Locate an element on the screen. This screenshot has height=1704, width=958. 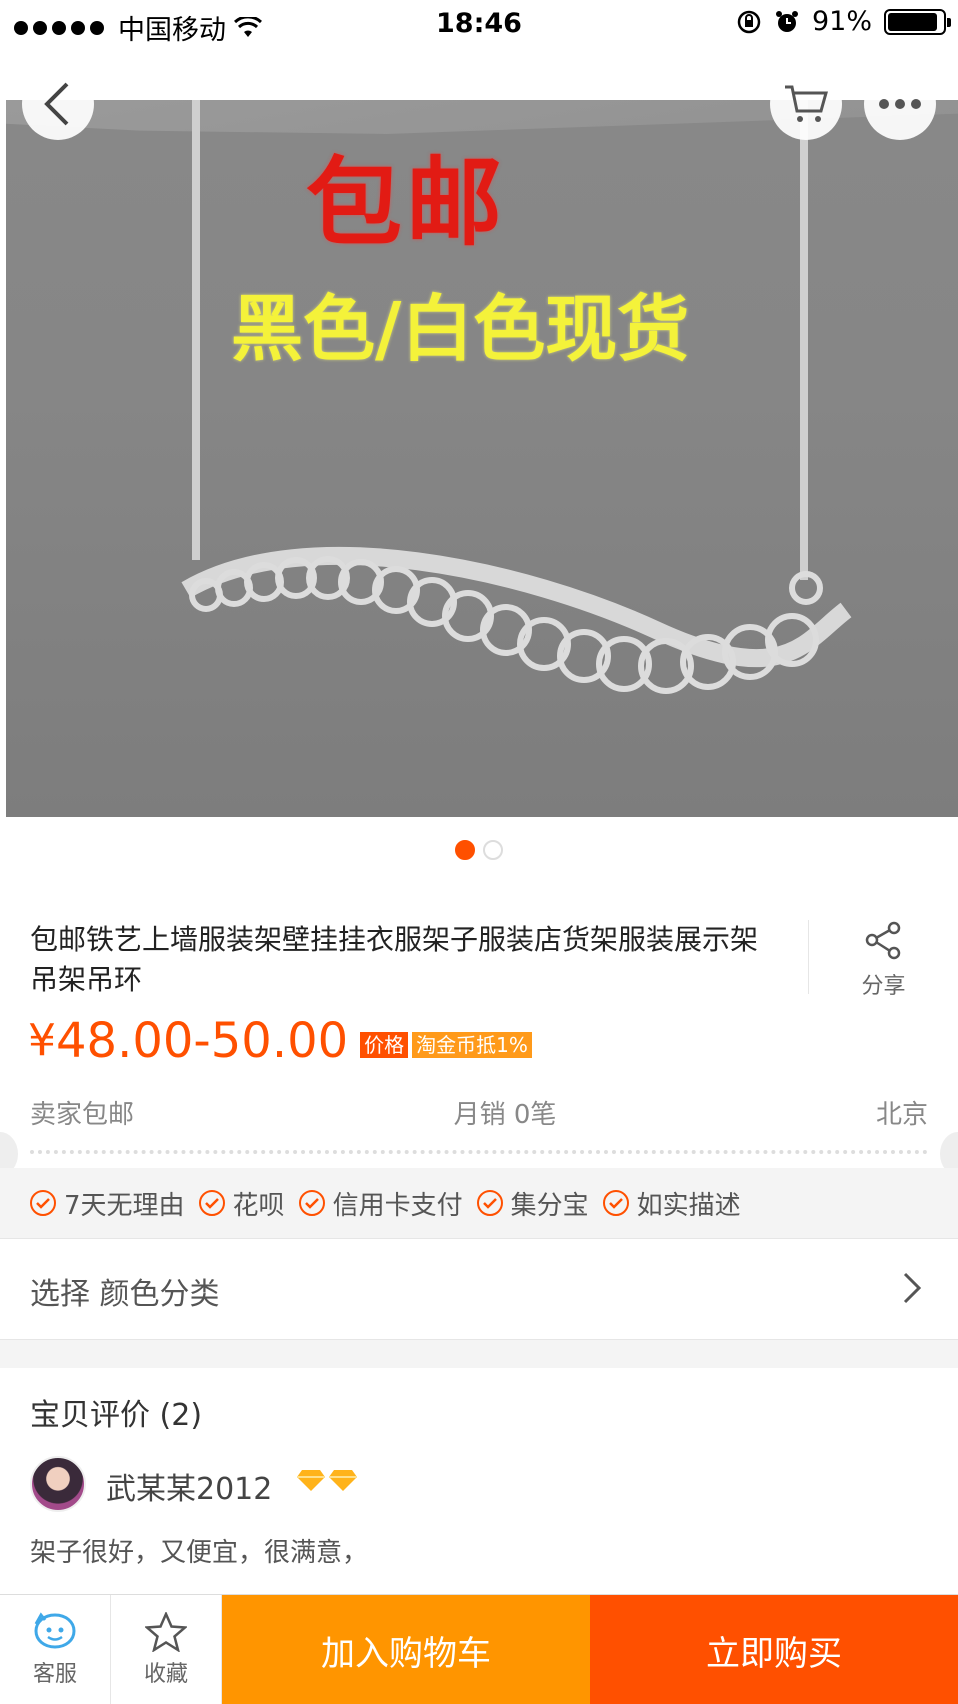
battery-icon is located at coordinates (917, 21).